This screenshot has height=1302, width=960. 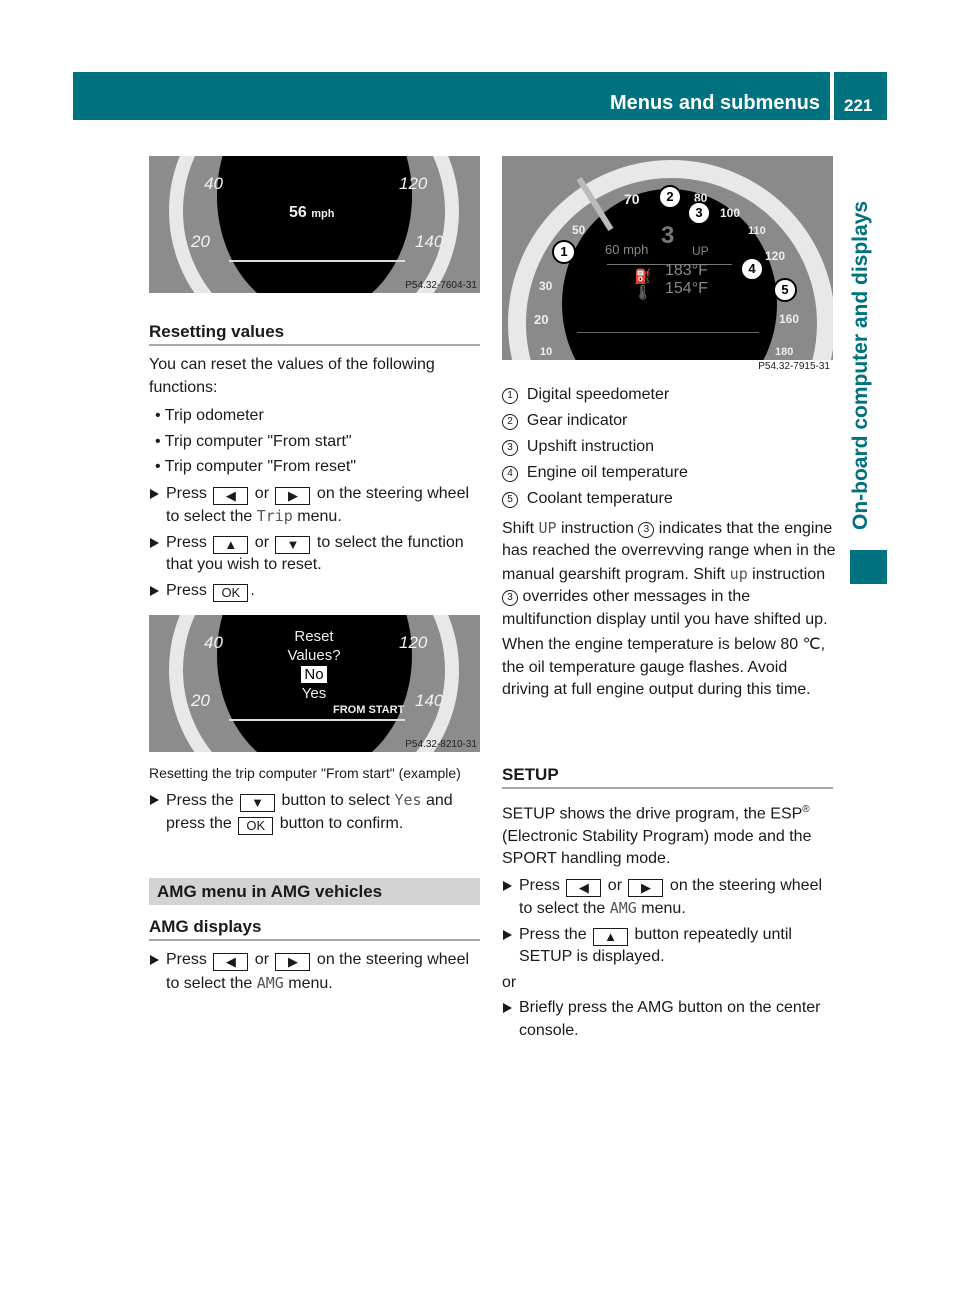 What do you see at coordinates (369, 710) in the screenshot?
I see `mode-text: FROM START` at bounding box center [369, 710].